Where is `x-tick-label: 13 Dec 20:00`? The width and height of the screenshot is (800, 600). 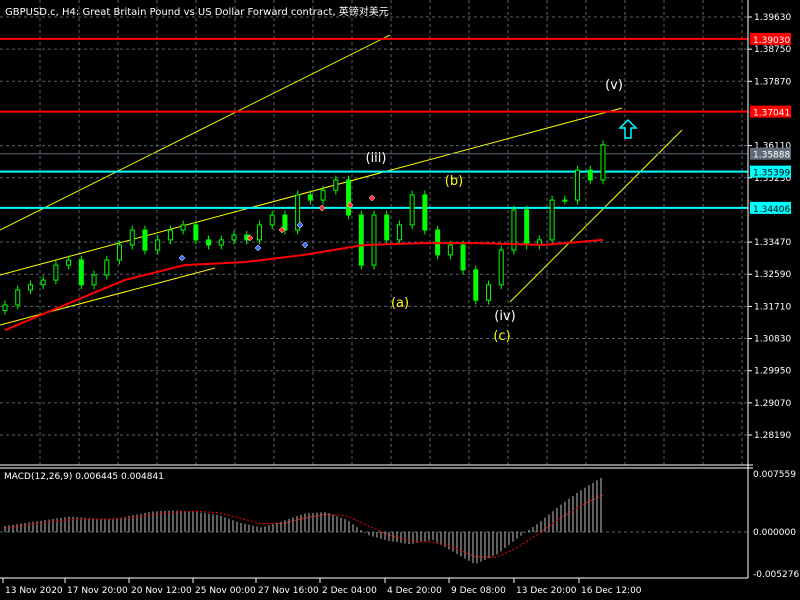
x-tick-label: 13 Dec 20:00 is located at coordinates (546, 591).